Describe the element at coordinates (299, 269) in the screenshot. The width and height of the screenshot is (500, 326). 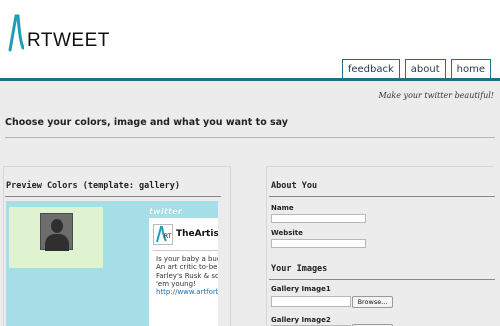
I see `your-images-title: Your Images` at that location.